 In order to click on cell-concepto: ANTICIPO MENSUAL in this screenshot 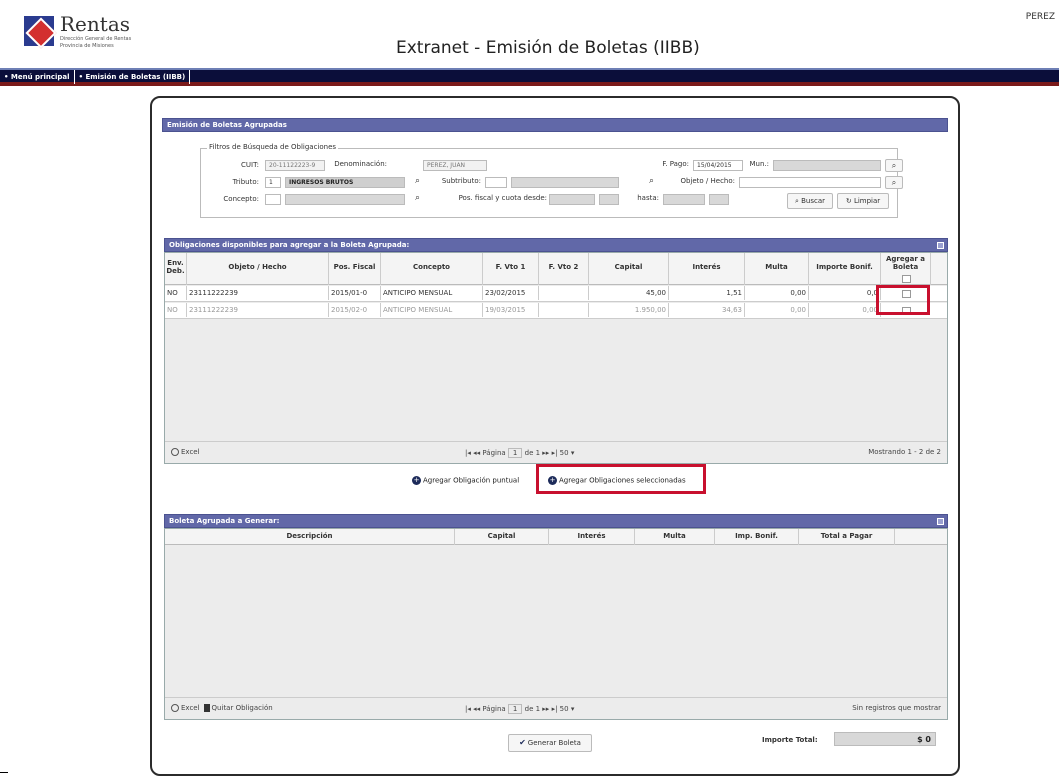, I will do `click(432, 310)`.